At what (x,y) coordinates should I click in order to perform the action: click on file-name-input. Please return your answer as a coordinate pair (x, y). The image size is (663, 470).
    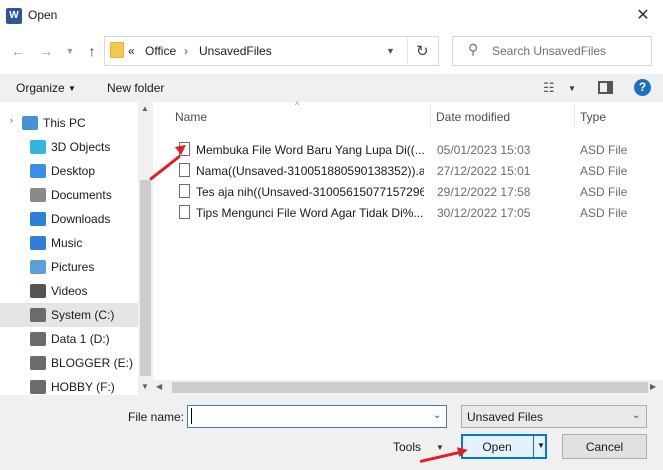
    Looking at the image, I should click on (317, 416).